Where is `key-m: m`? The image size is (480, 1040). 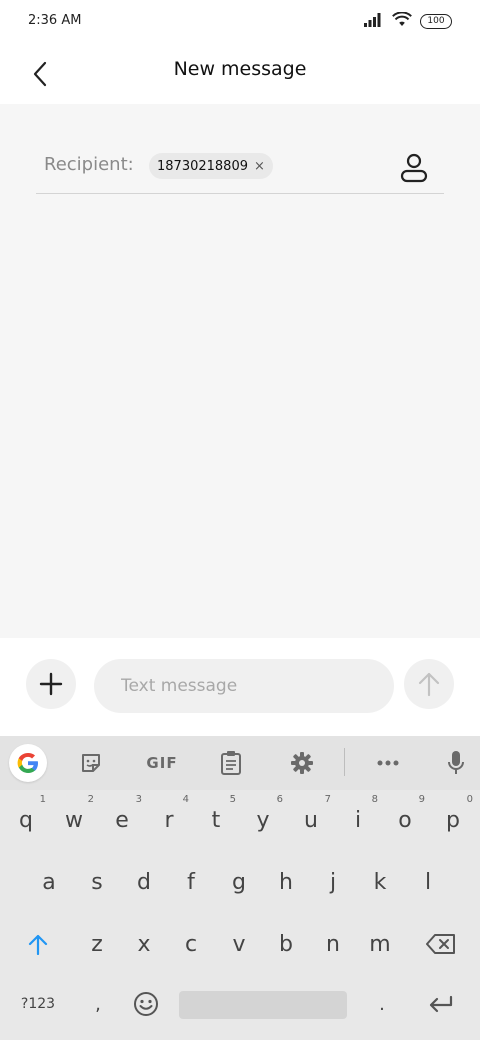 key-m: m is located at coordinates (380, 944).